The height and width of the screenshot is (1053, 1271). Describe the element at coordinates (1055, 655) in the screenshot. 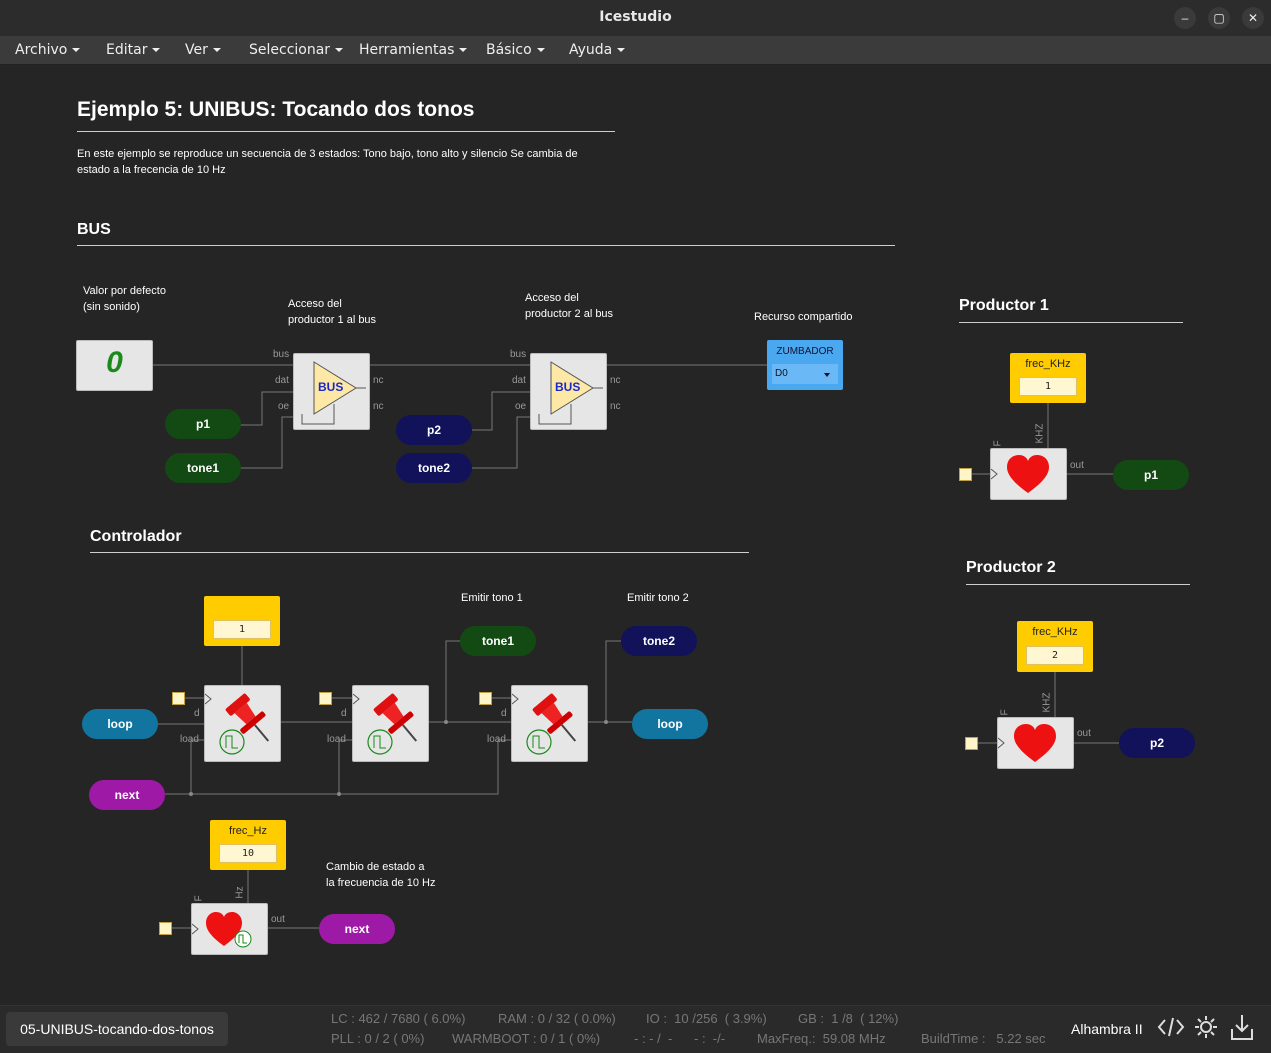

I see `constant-value-input: 2` at that location.